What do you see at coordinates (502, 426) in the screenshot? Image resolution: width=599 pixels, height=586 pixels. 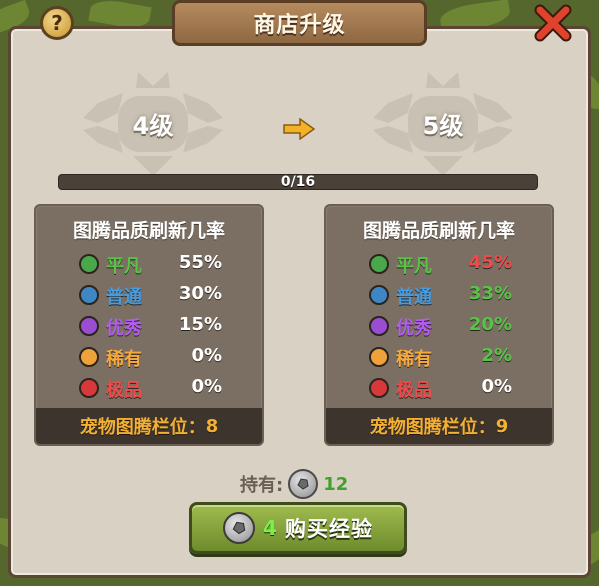 I see `slot-value: 9` at bounding box center [502, 426].